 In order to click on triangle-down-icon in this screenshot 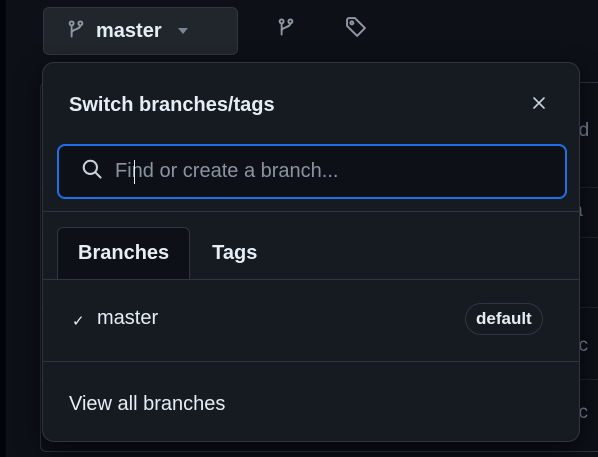, I will do `click(182, 31)`.